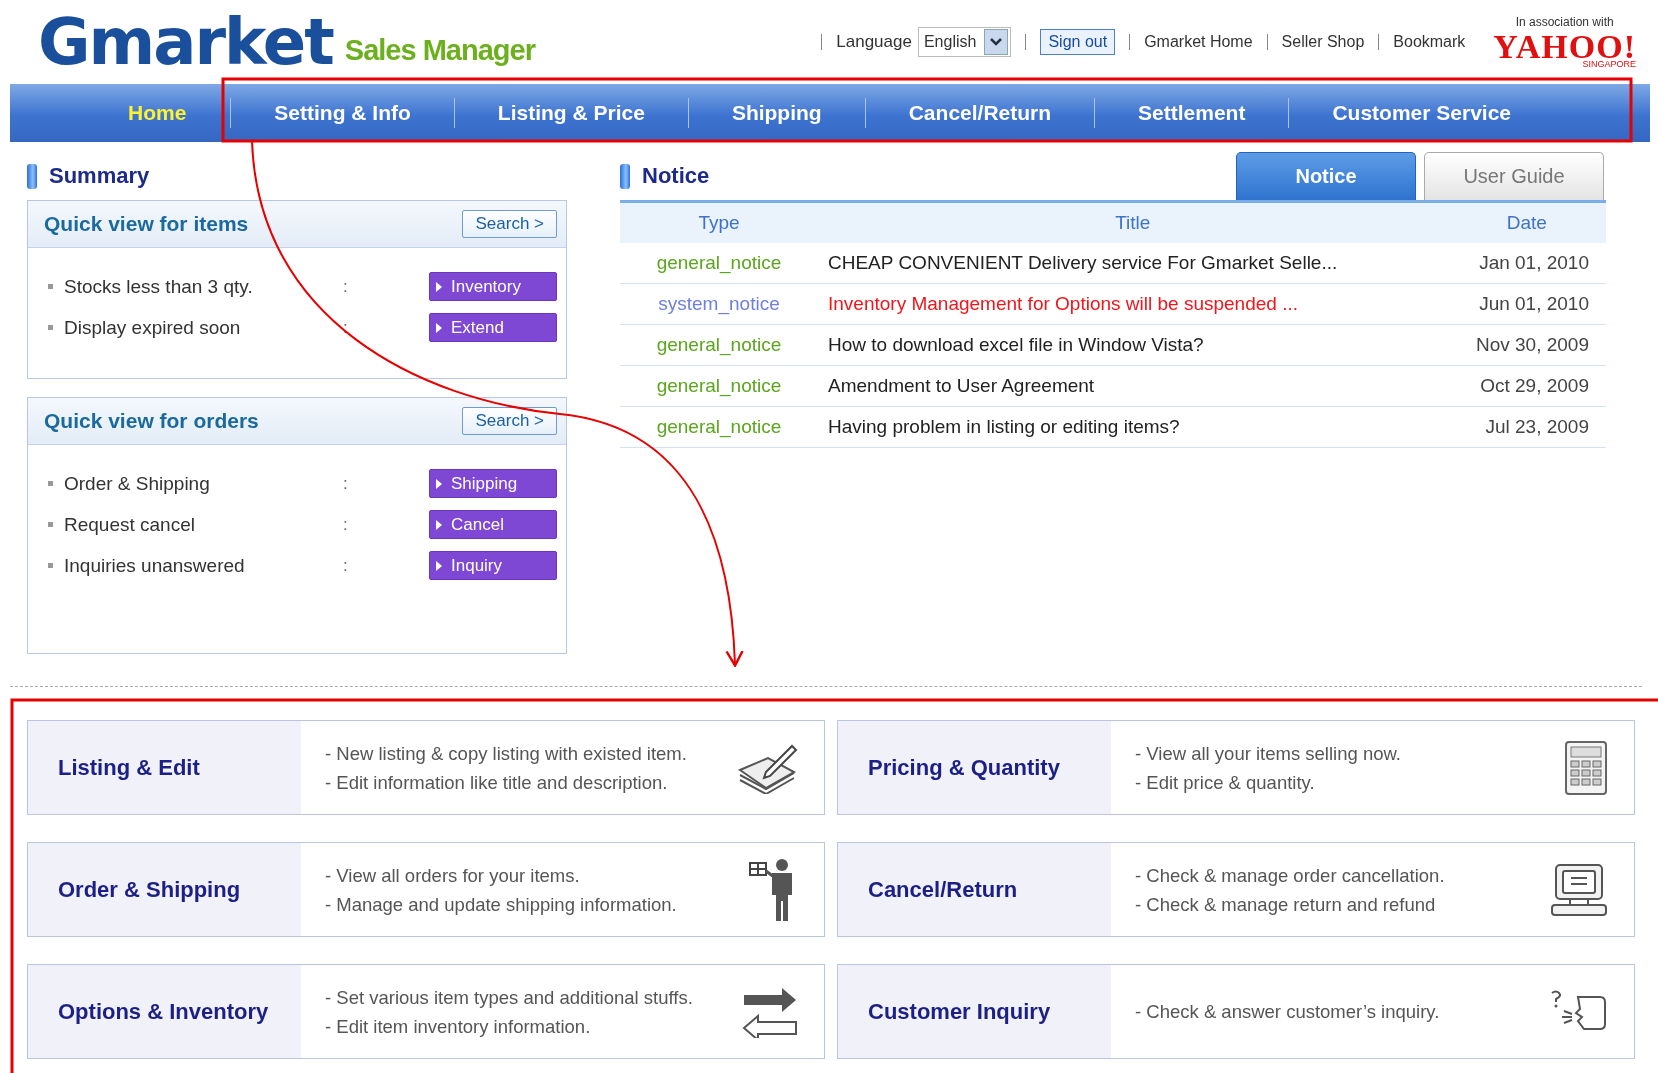  I want to click on card-description: - Check & manage return and refund, so click(1286, 904).